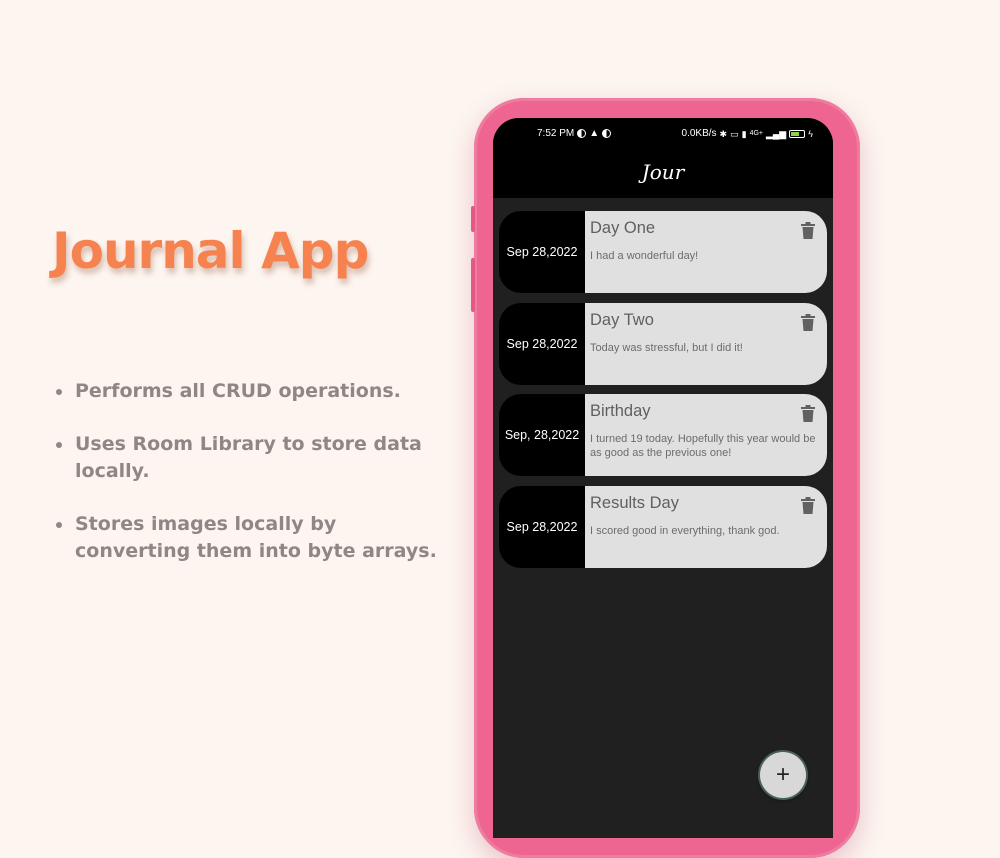 The image size is (1000, 858). Describe the element at coordinates (594, 133) in the screenshot. I see `warning-icon: ▲` at that location.